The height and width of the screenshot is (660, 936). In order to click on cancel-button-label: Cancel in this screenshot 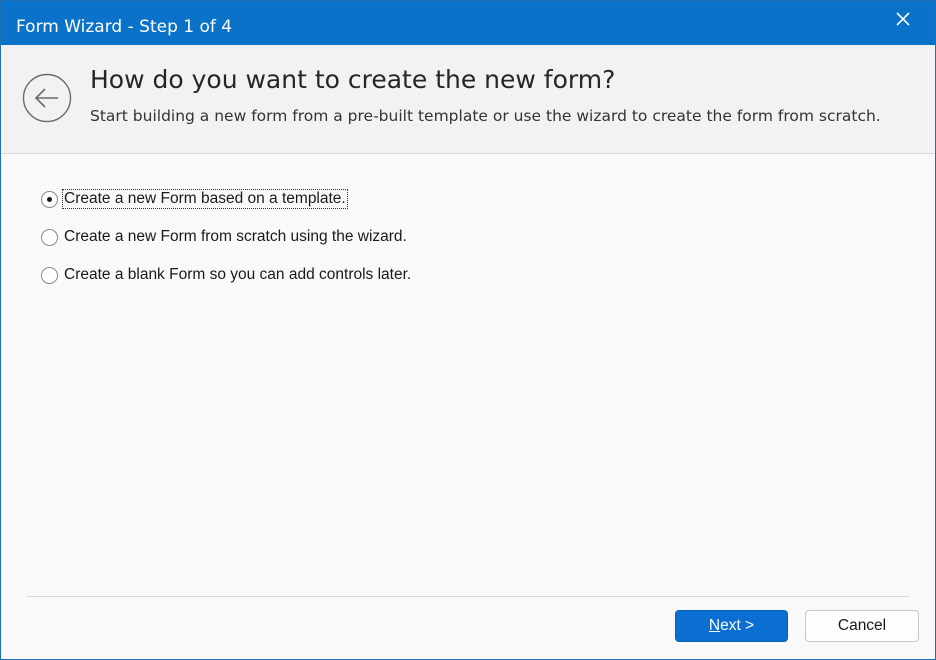, I will do `click(862, 625)`.